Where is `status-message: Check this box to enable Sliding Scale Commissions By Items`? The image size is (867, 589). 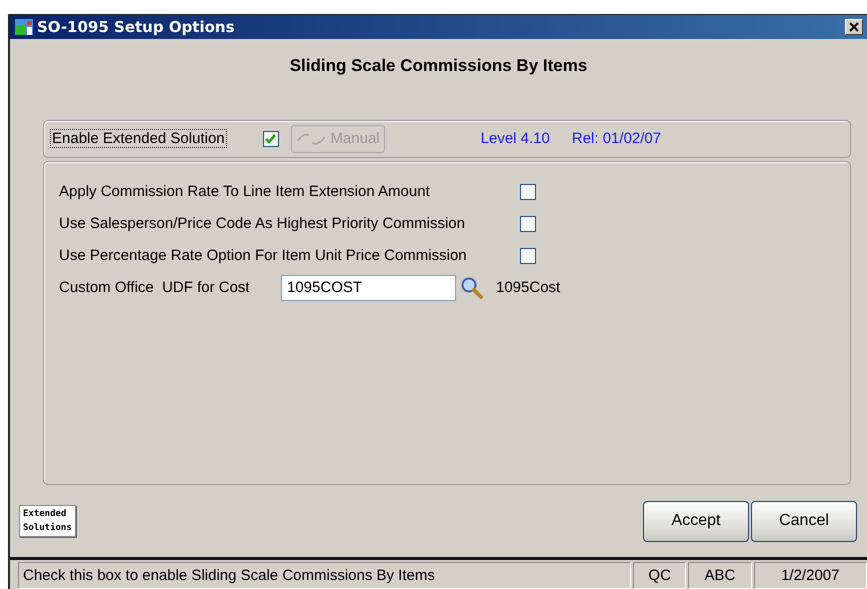 status-message: Check this box to enable Sliding Scale Commissions By Items is located at coordinates (324, 575).